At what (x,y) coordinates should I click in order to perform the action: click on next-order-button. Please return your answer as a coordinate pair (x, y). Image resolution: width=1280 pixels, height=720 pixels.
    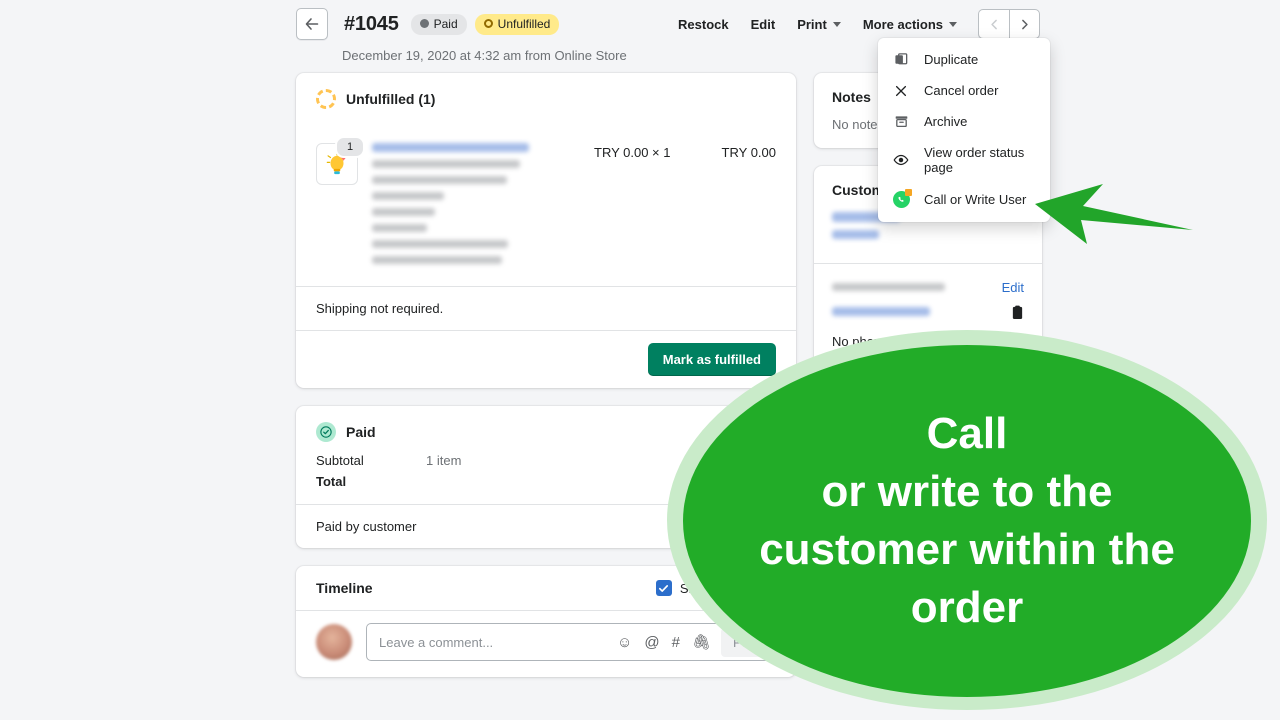
    Looking at the image, I should click on (1024, 24).